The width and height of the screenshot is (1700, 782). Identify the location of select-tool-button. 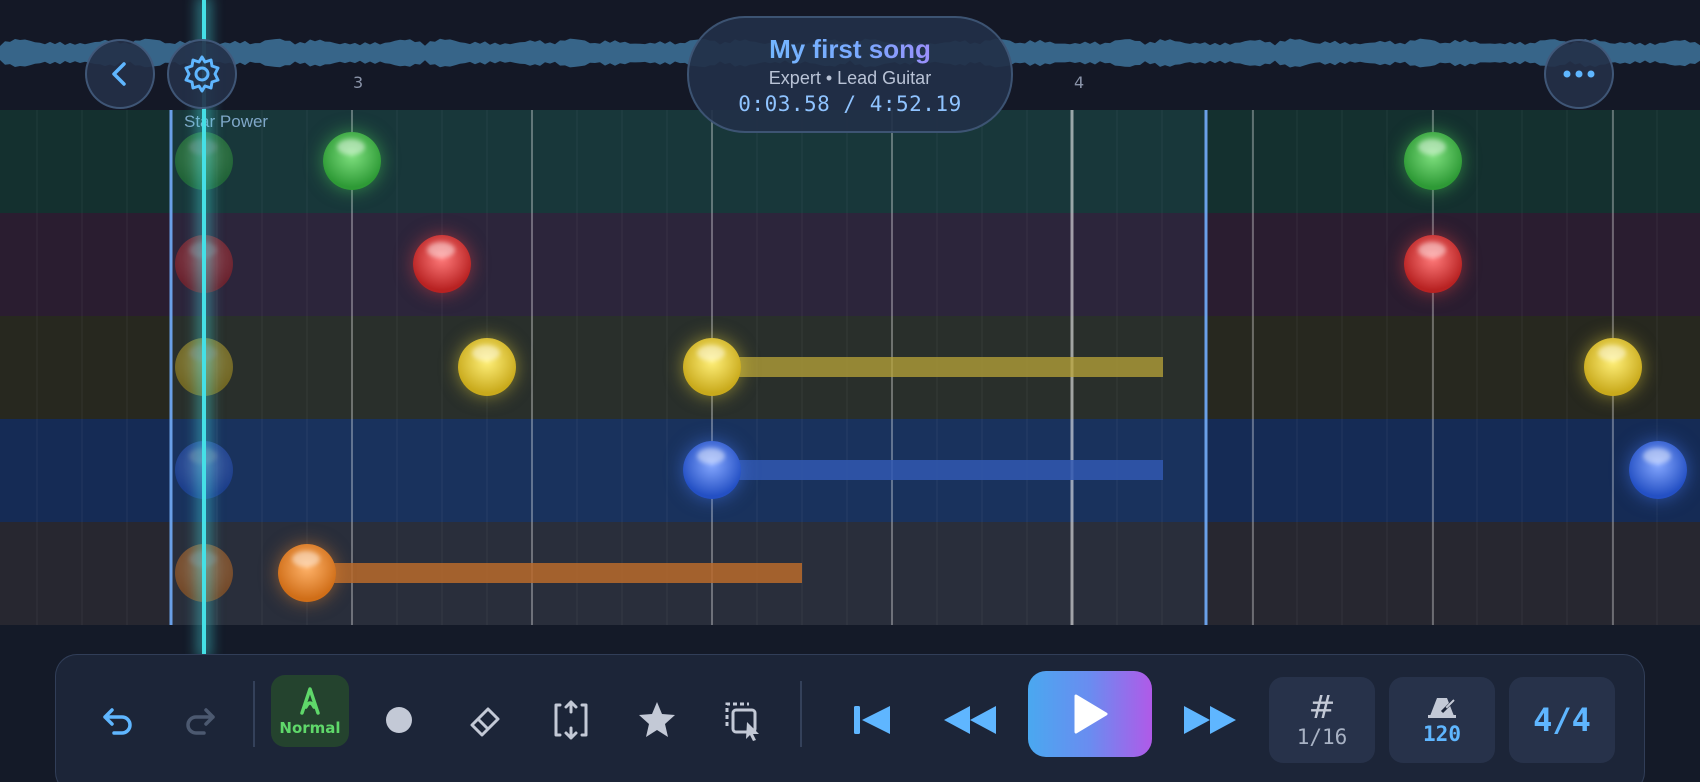
(571, 720).